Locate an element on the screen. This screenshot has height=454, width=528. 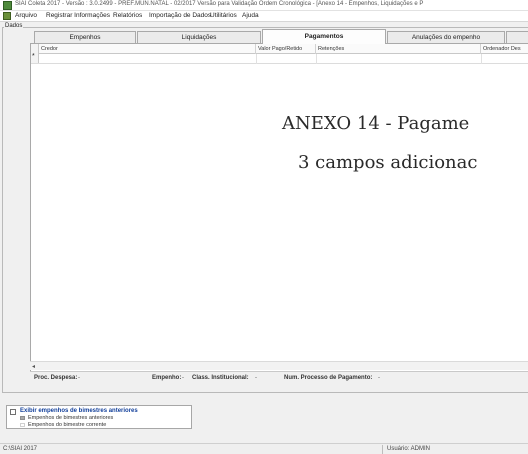
proc-despesa-value: - is located at coordinates (79, 378).